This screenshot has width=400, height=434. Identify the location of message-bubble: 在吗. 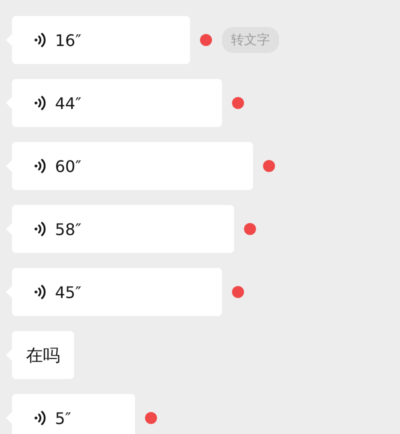
(43, 355).